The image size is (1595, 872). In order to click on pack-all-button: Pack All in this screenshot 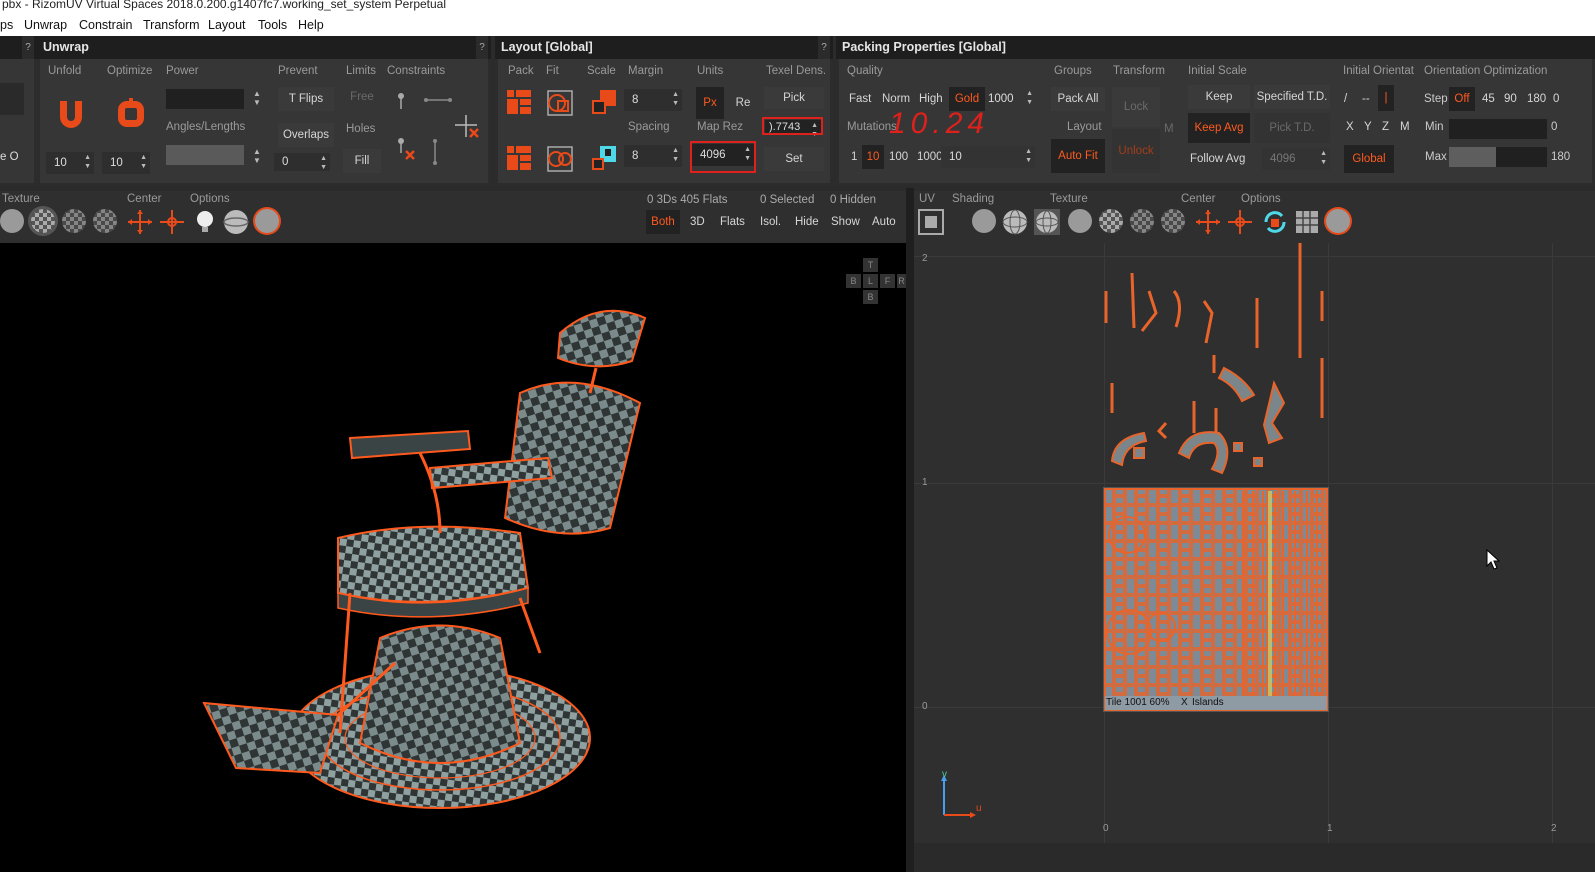, I will do `click(1078, 99)`.